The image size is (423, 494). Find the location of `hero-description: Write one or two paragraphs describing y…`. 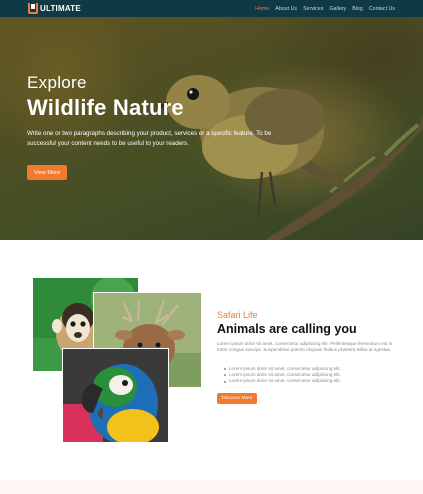

hero-description: Write one or two paragraphs describing y… is located at coordinates (149, 138).